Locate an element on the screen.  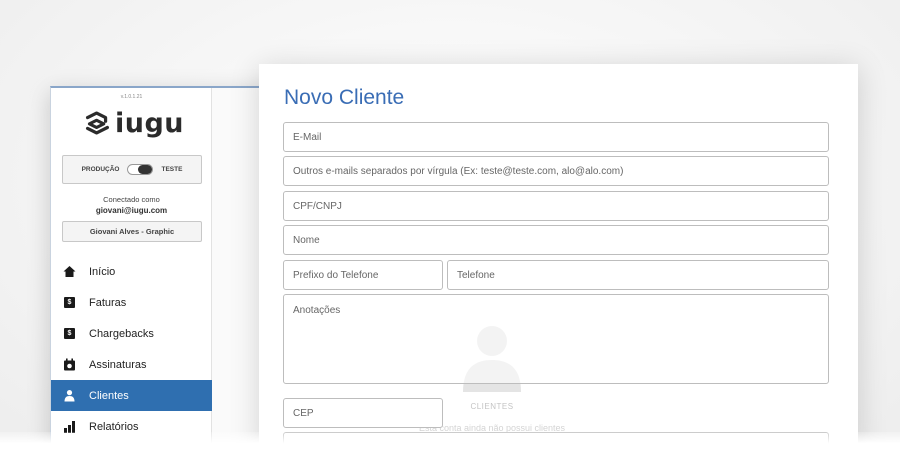
sidebar-item-label: Início is located at coordinates (102, 271).